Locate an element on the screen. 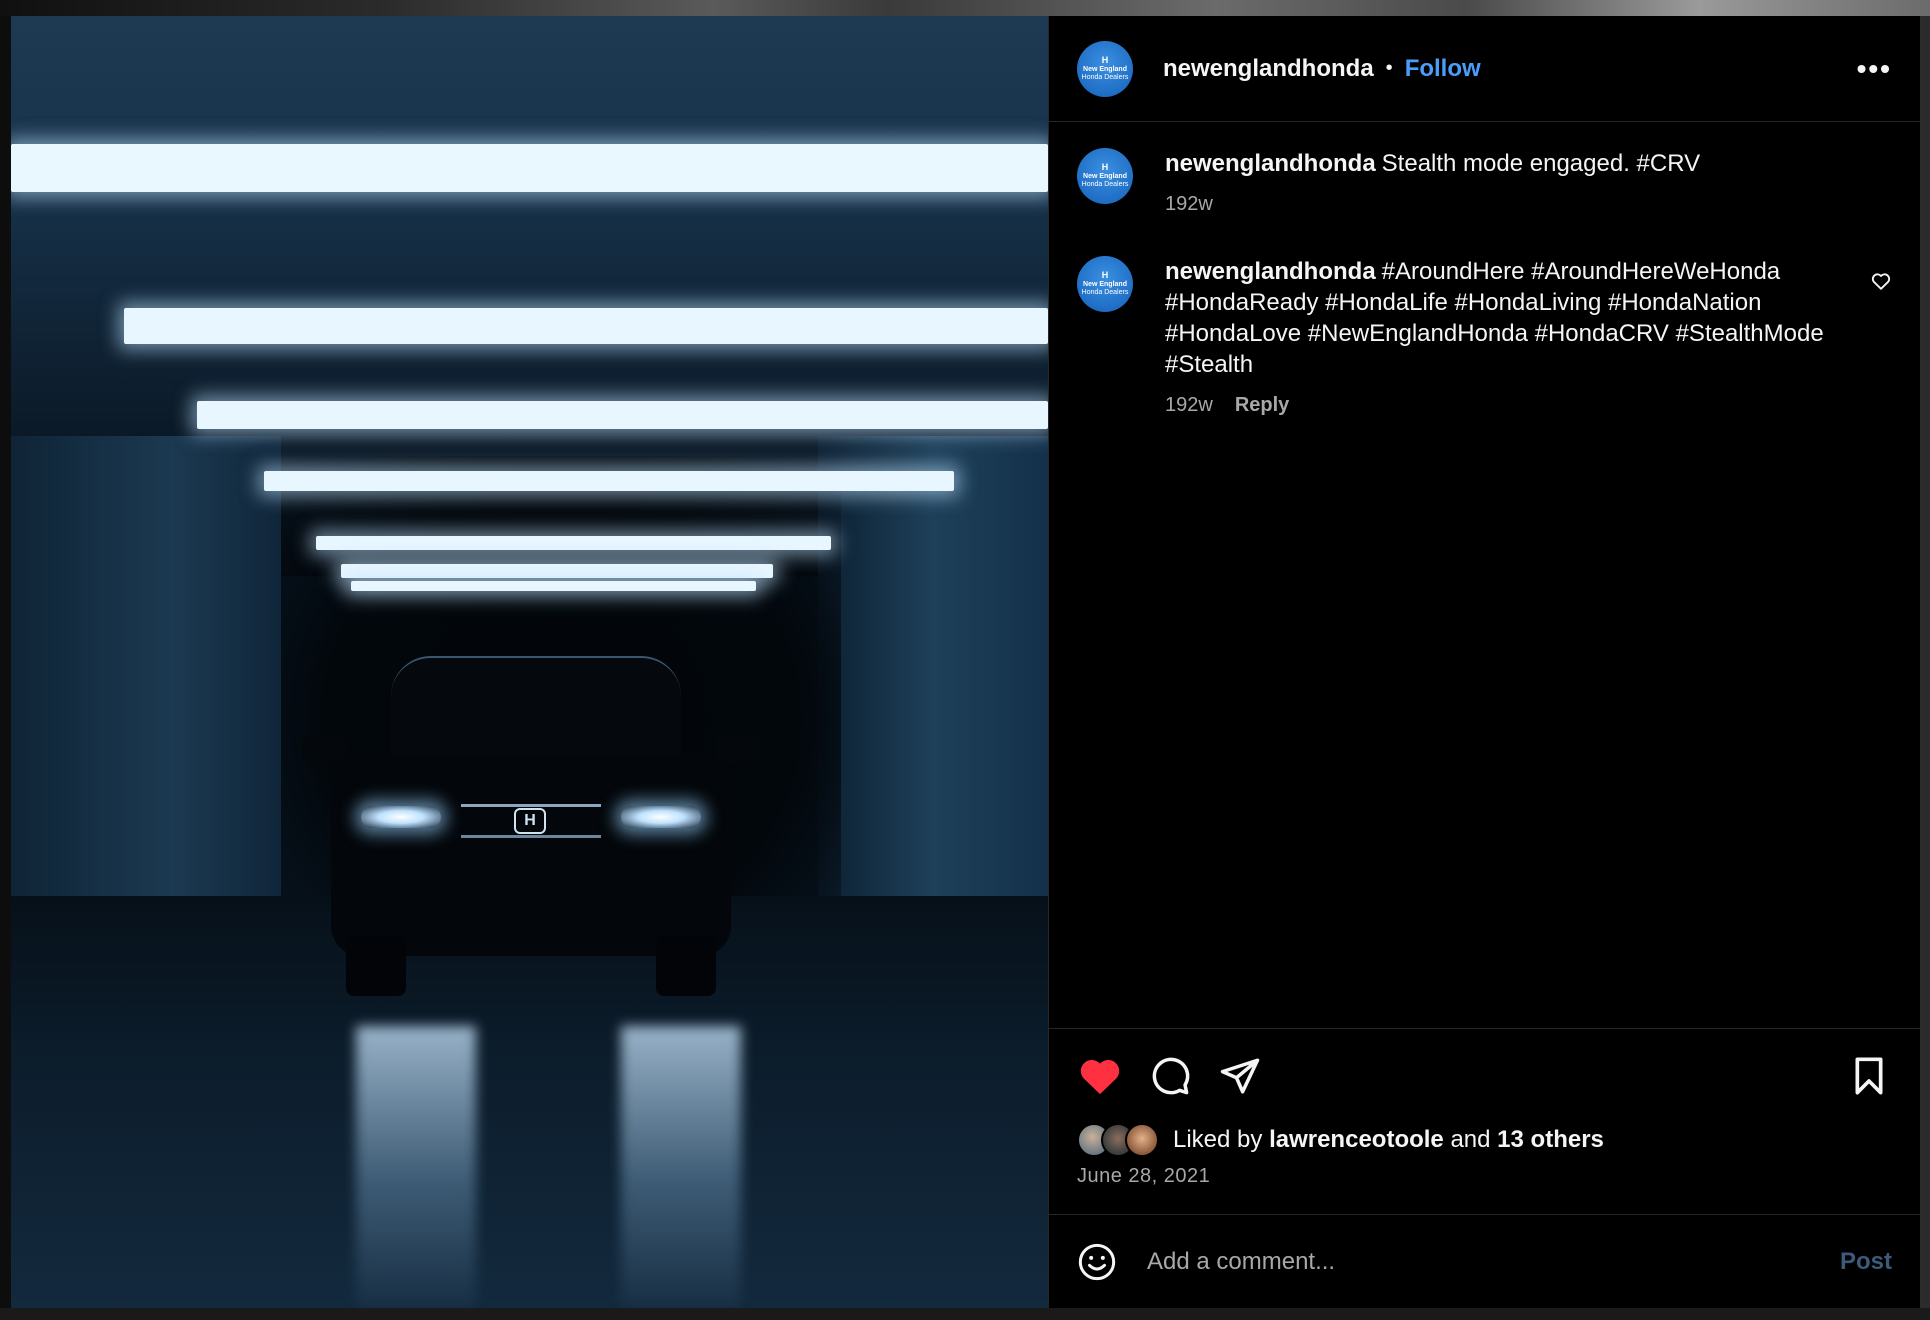 This screenshot has height=1320, width=1930. likes-summary: Liked by lawrenceotoole and 13 others is located at coordinates (1484, 1140).